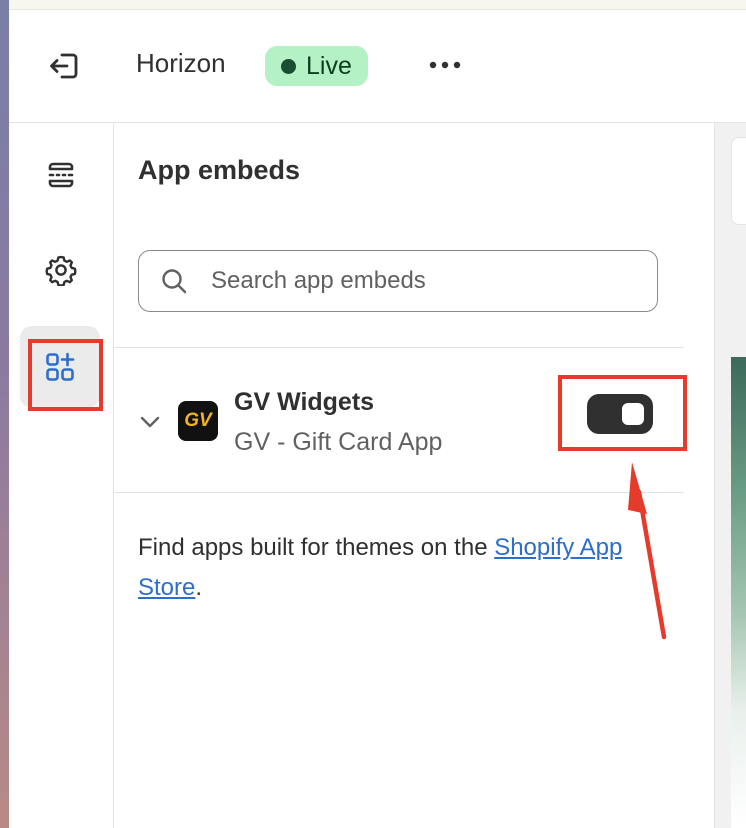 This screenshot has height=828, width=746. Describe the element at coordinates (730, 475) in the screenshot. I see `theme-preview` at that location.